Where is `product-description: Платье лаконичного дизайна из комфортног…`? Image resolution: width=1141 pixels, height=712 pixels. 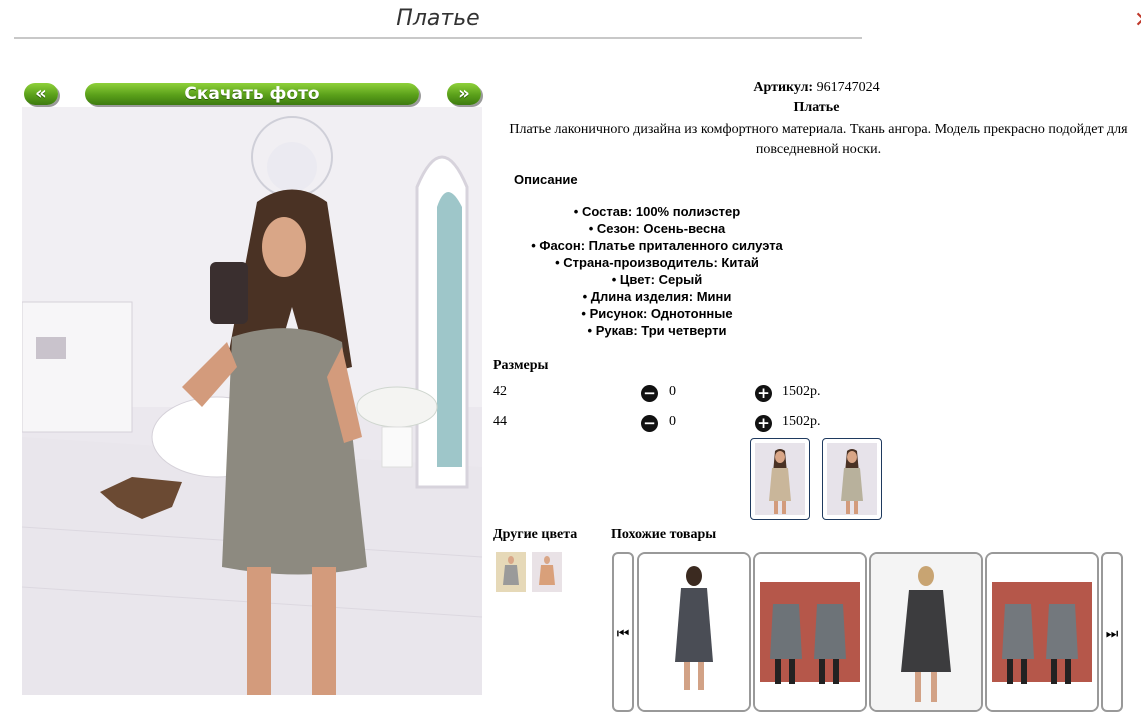
product-description: Платье лаконичного дизайна из комфортног… is located at coordinates (818, 139).